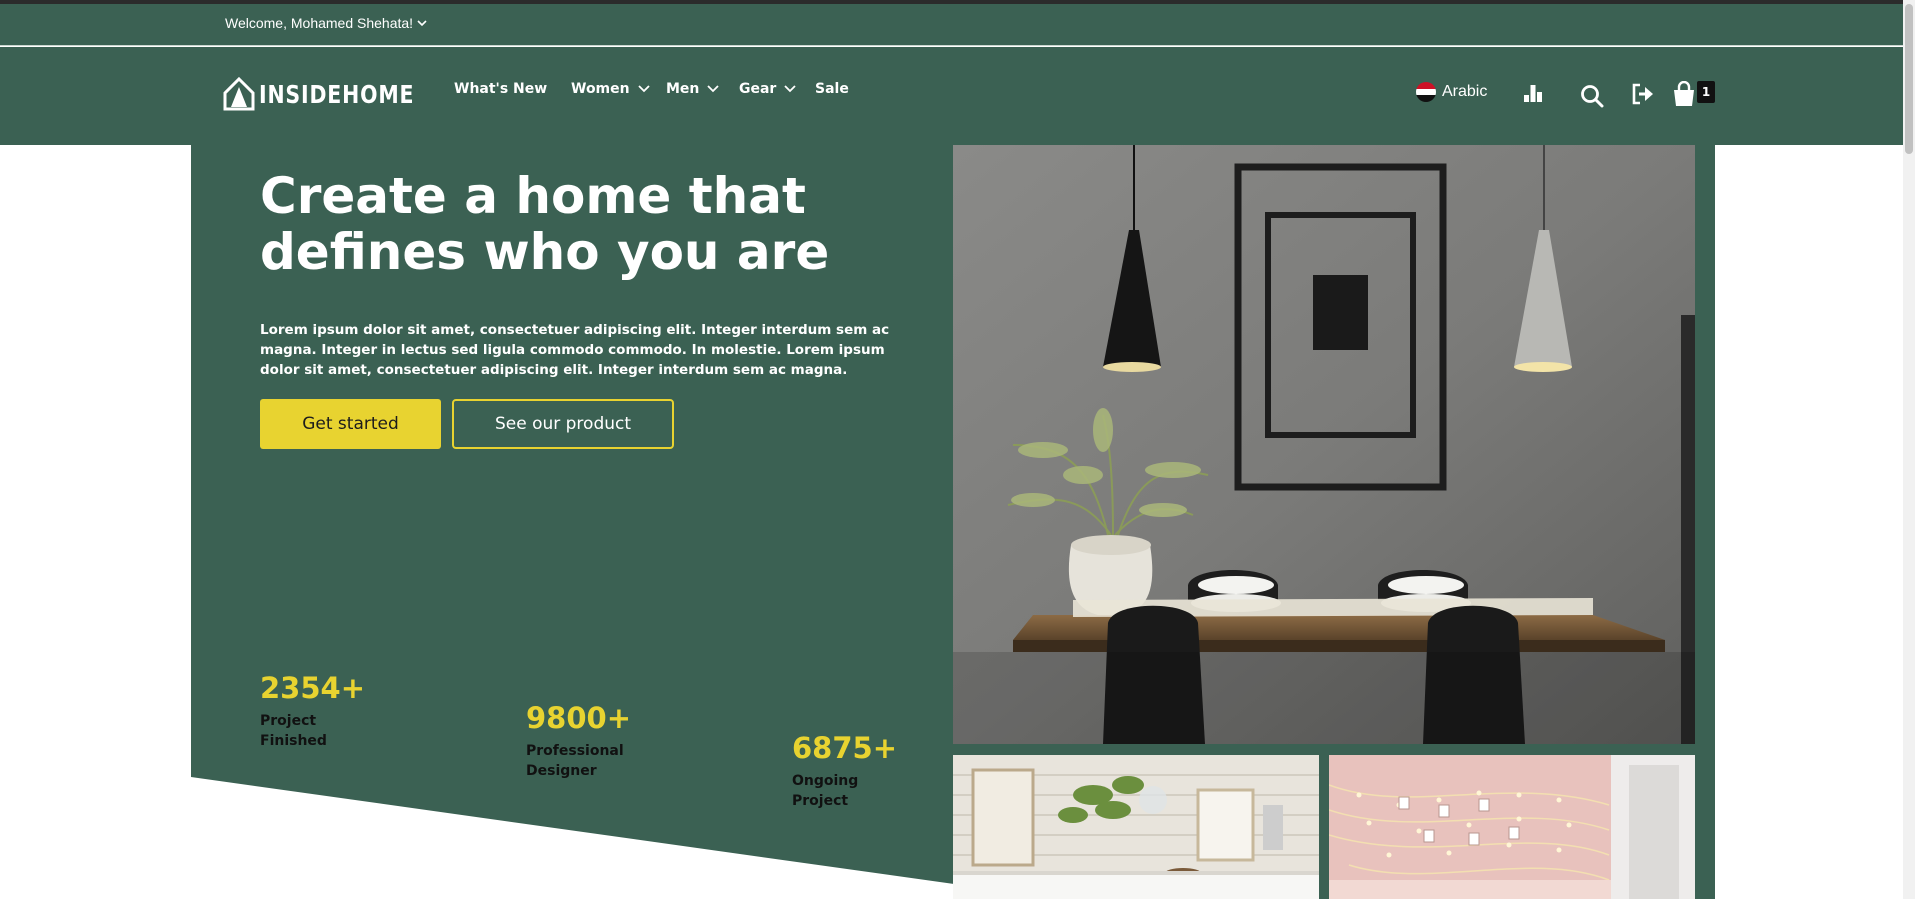  Describe the element at coordinates (611, 741) in the screenshot. I see `stat-professional-designer: 9800+ Professional Designer` at that location.